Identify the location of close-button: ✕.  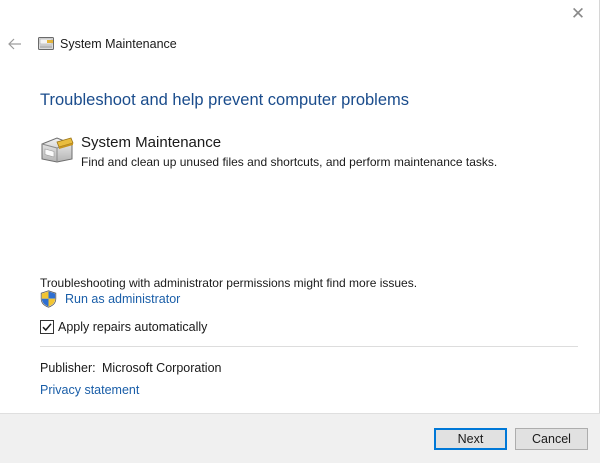
(578, 14).